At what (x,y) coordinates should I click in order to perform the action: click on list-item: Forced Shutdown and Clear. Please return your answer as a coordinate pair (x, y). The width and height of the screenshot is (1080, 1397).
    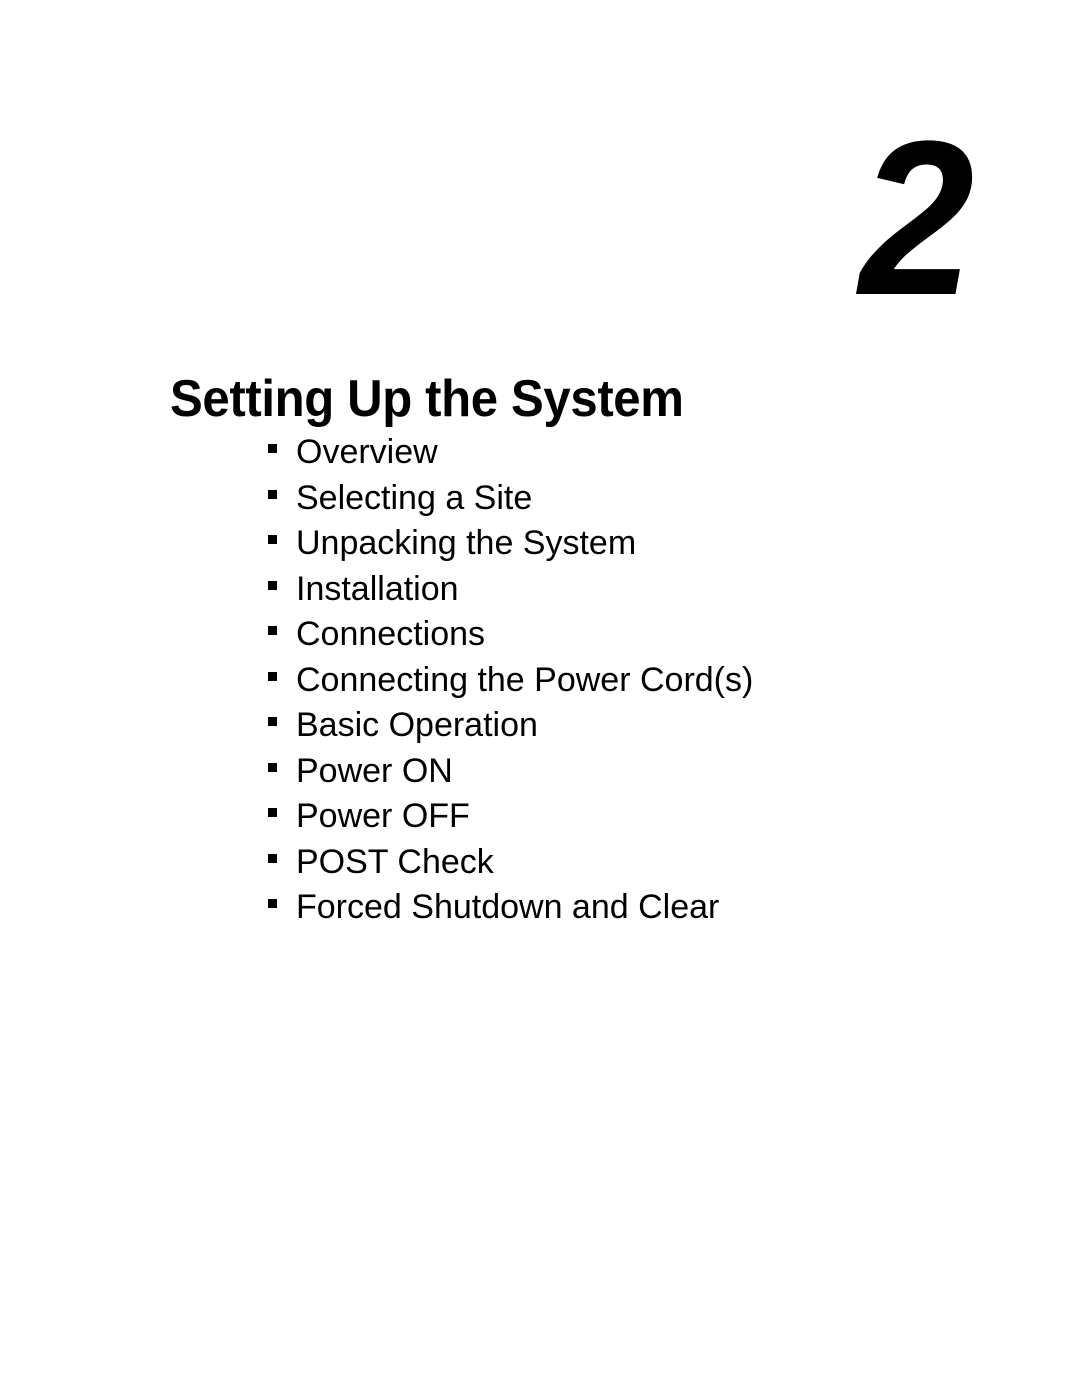
    Looking at the image, I should click on (510, 908).